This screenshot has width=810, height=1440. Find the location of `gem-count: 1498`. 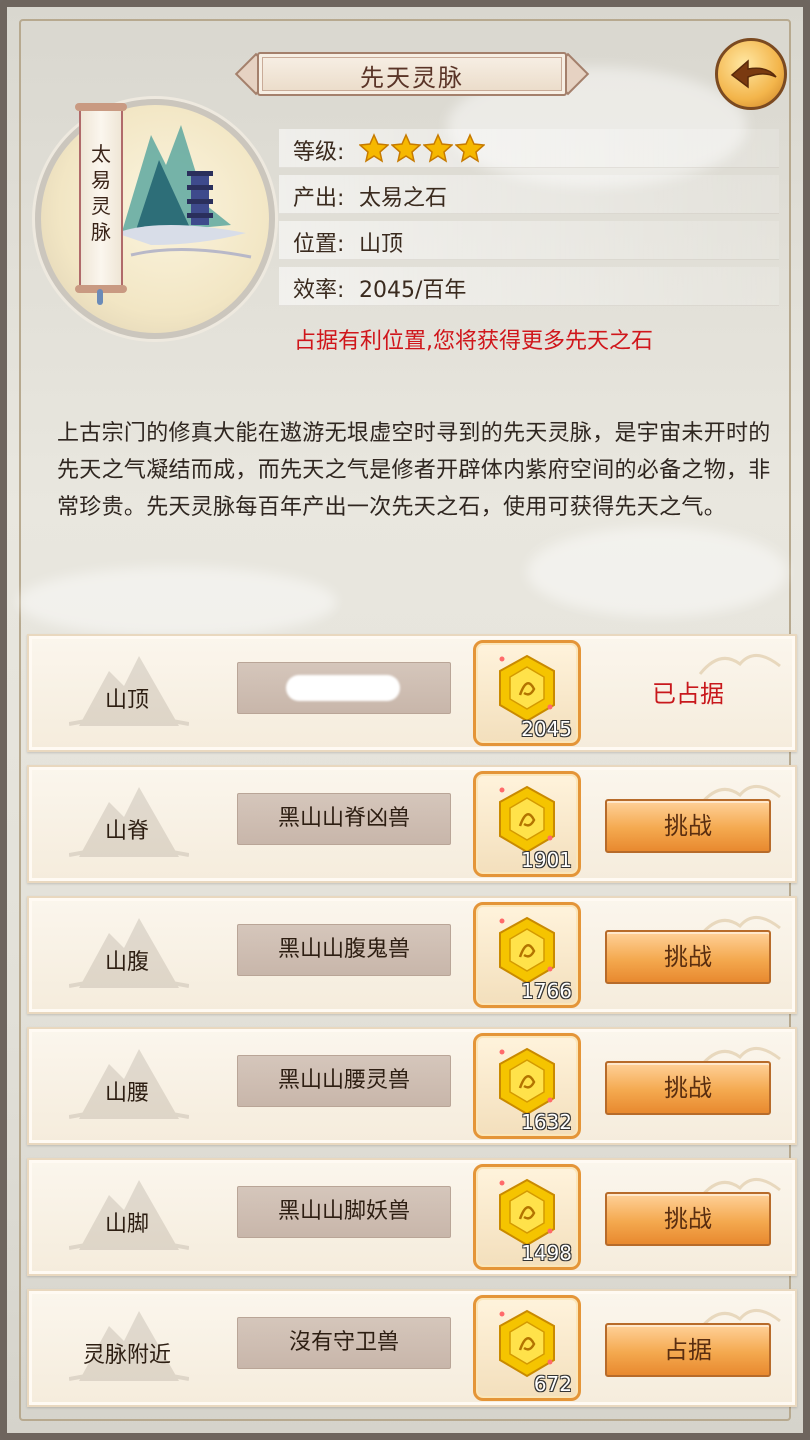

gem-count: 1498 is located at coordinates (546, 1253).